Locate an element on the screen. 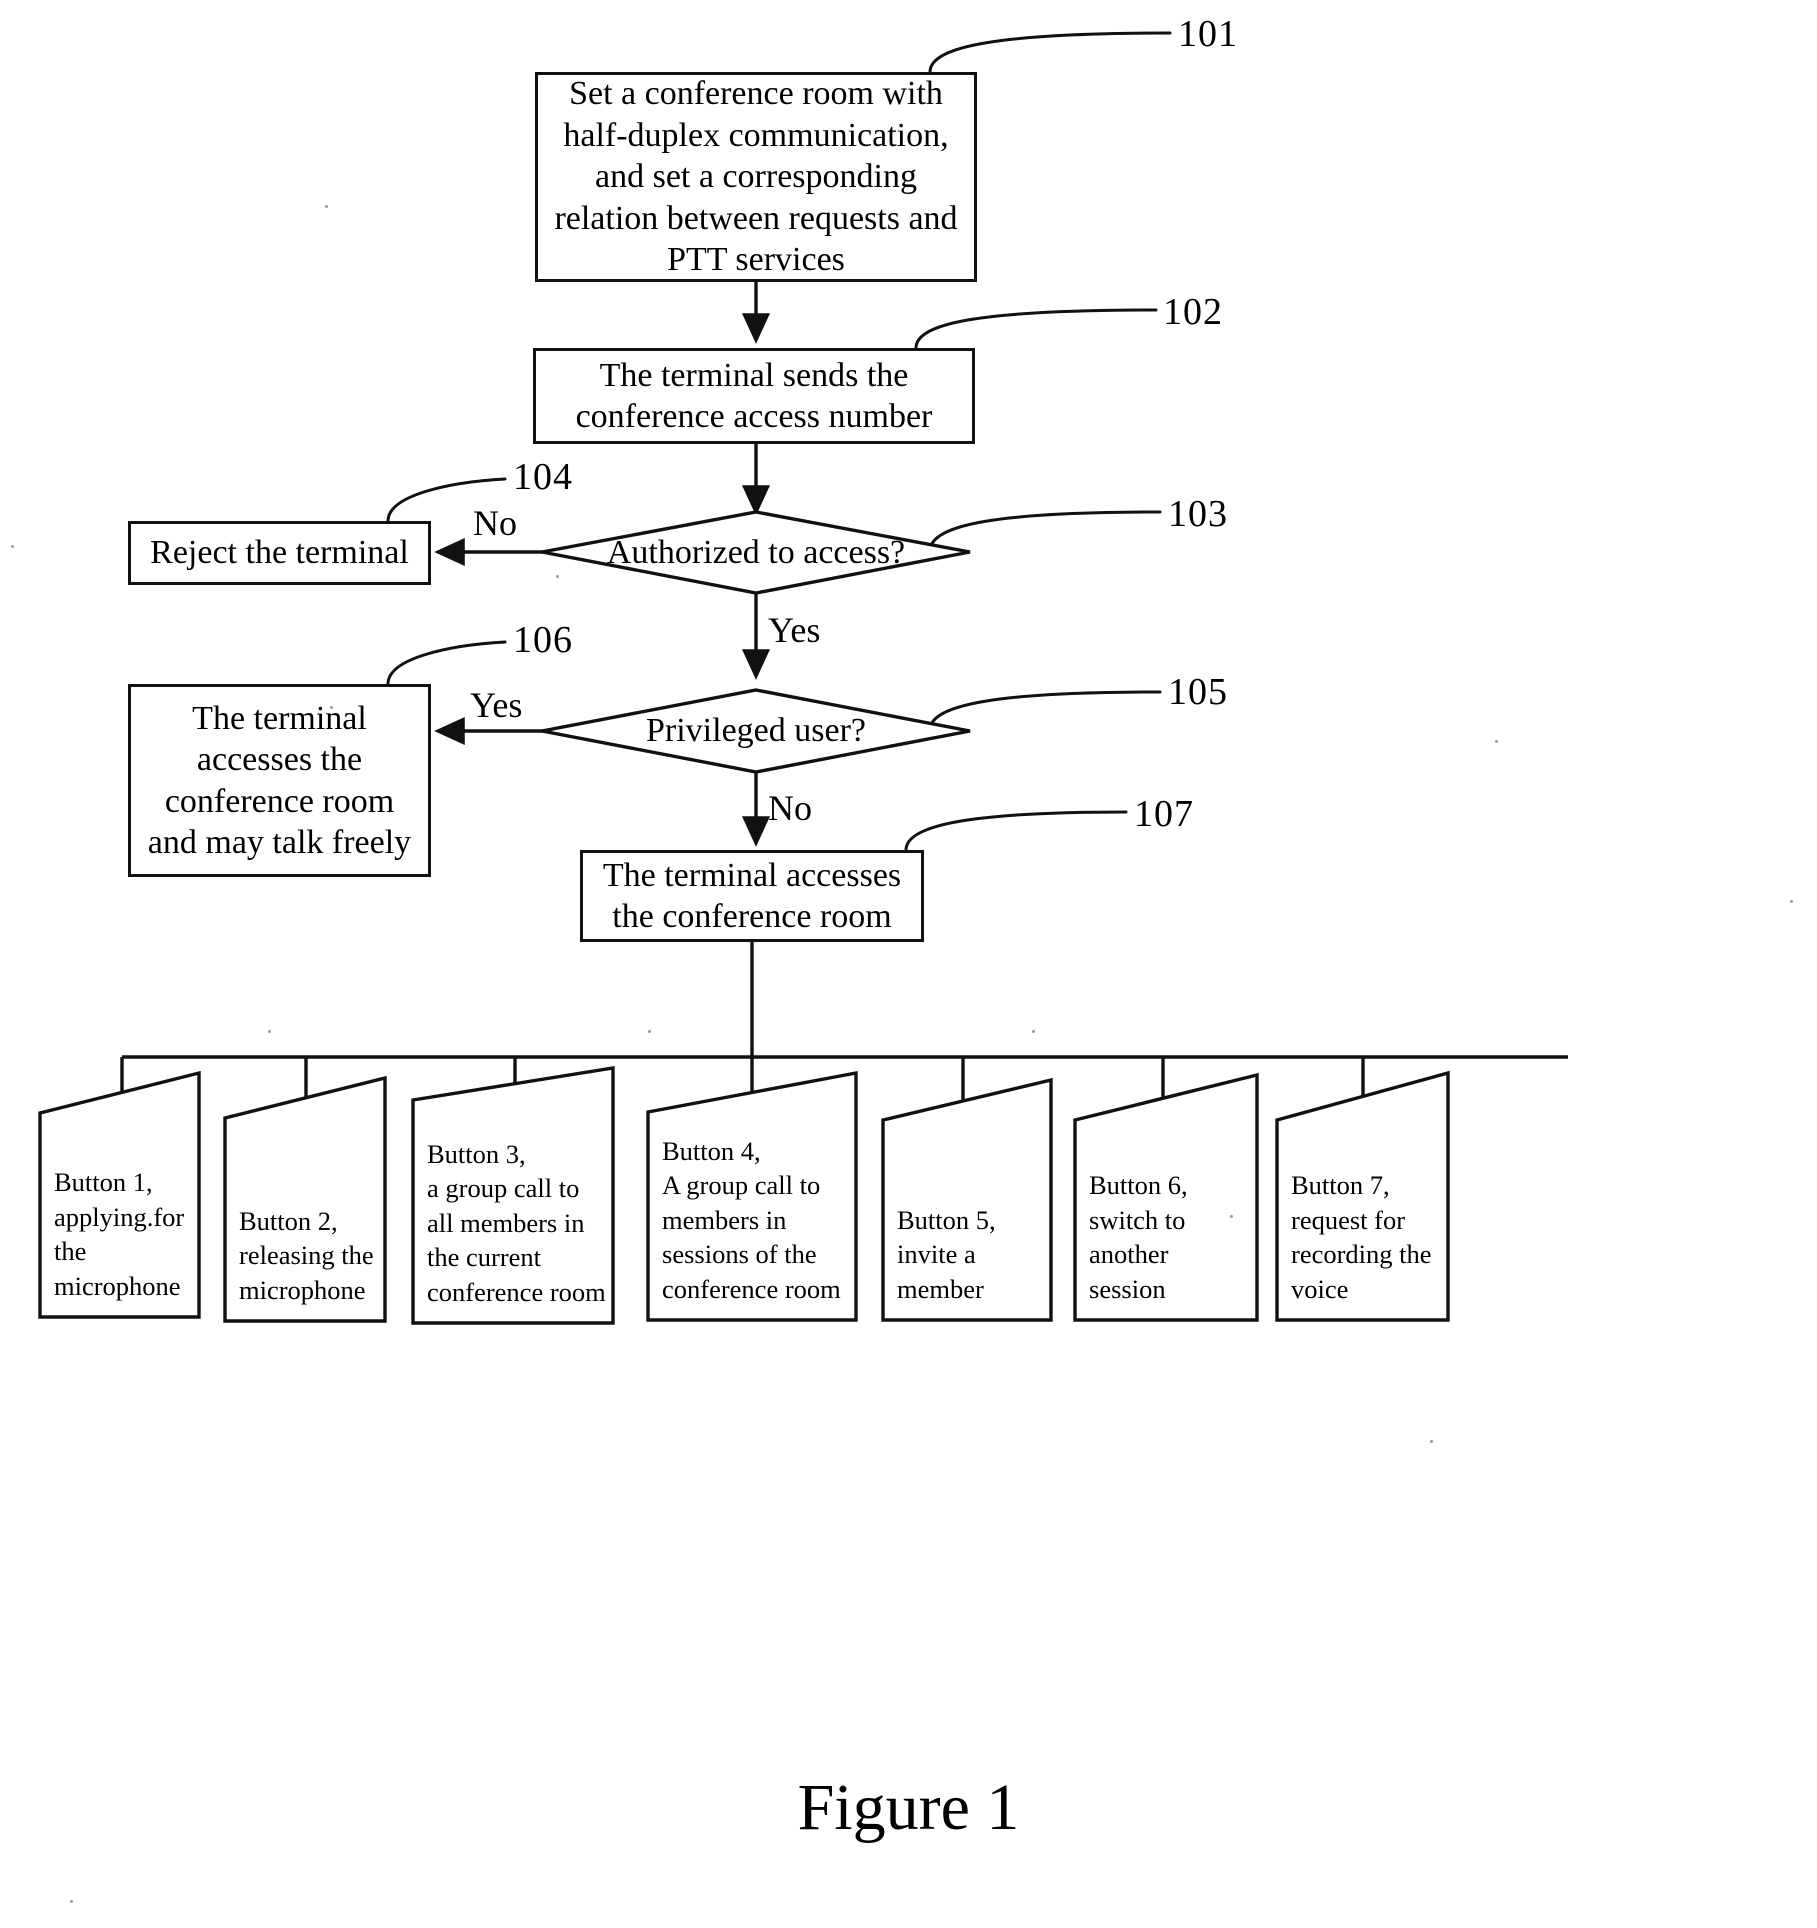 The height and width of the screenshot is (1928, 1817). button-1-title: Button 1, is located at coordinates (103, 1182).